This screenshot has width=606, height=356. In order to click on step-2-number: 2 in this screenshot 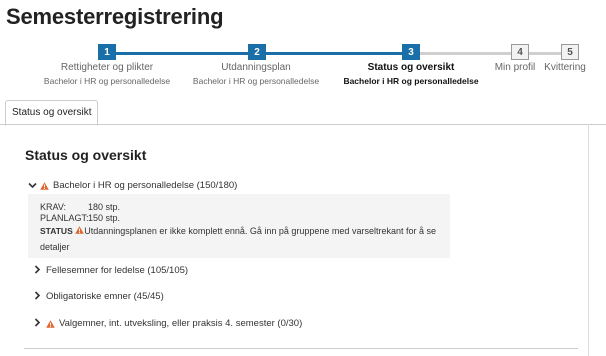, I will do `click(257, 52)`.